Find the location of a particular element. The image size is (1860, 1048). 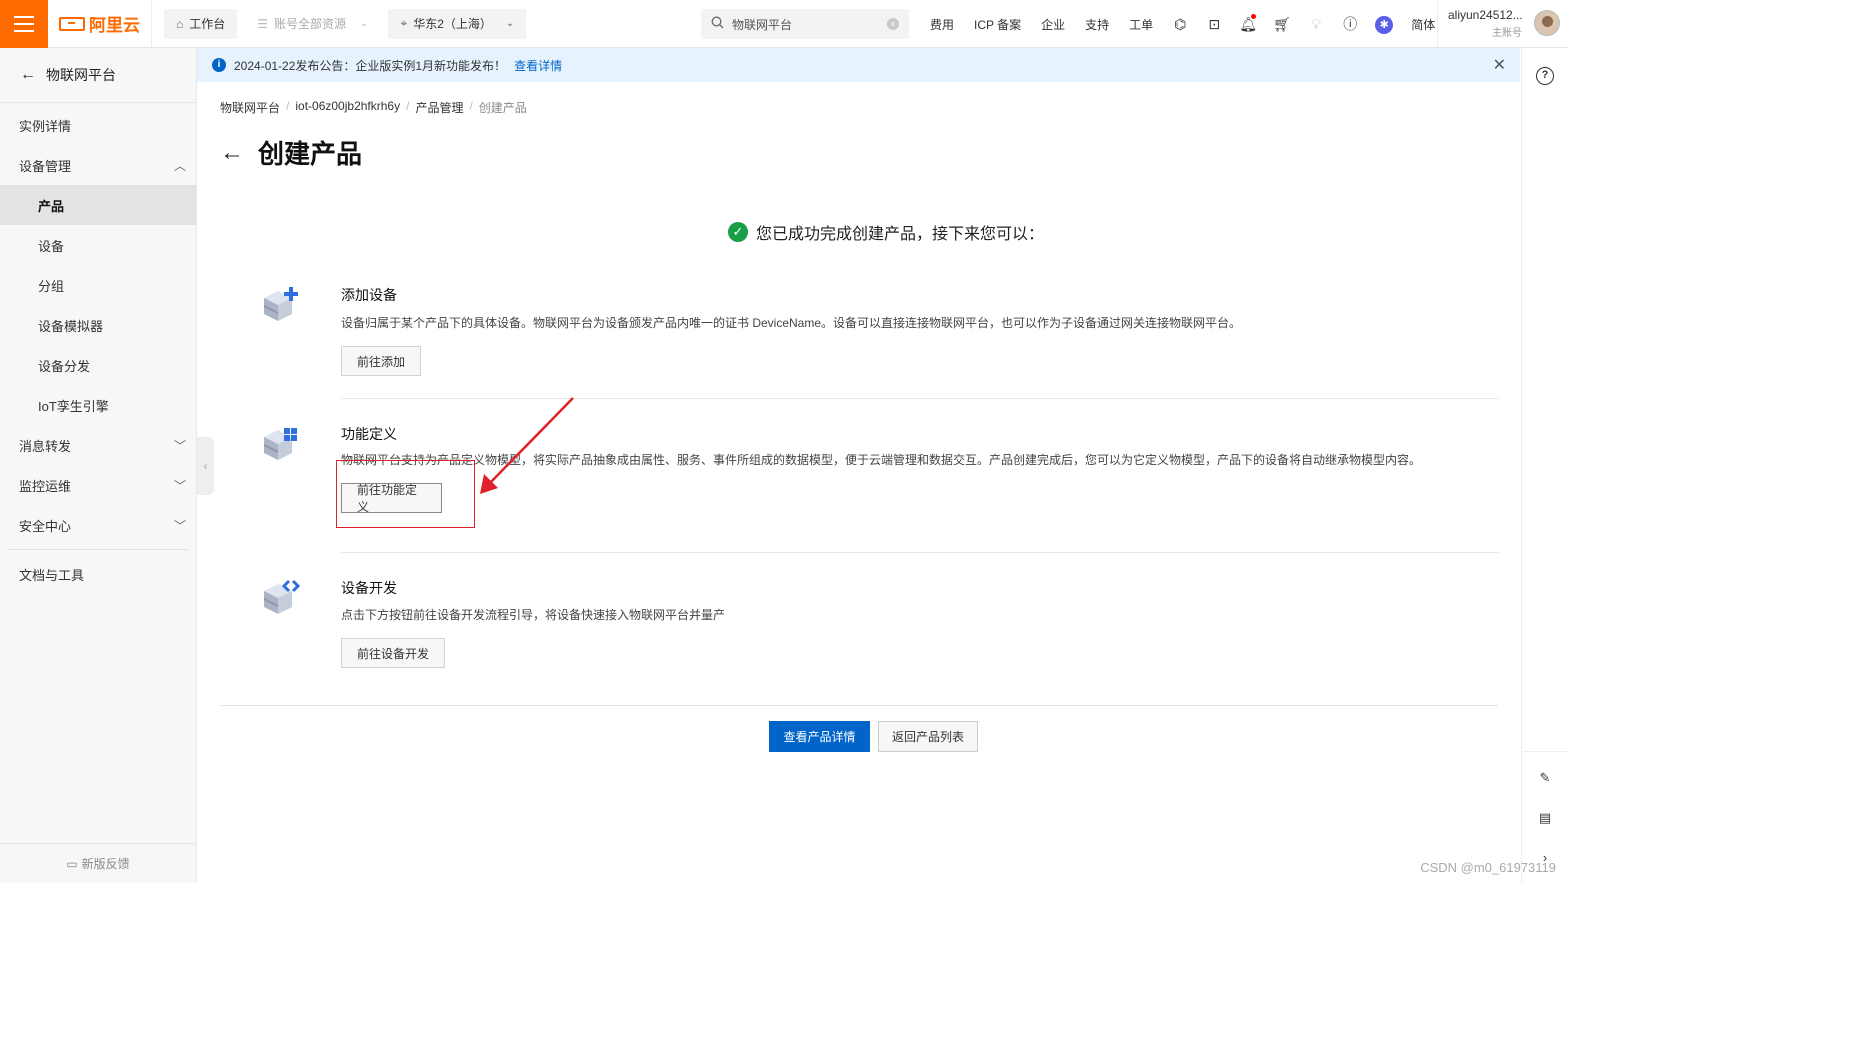

sidebar-item-device: 设备 is located at coordinates (98, 245).